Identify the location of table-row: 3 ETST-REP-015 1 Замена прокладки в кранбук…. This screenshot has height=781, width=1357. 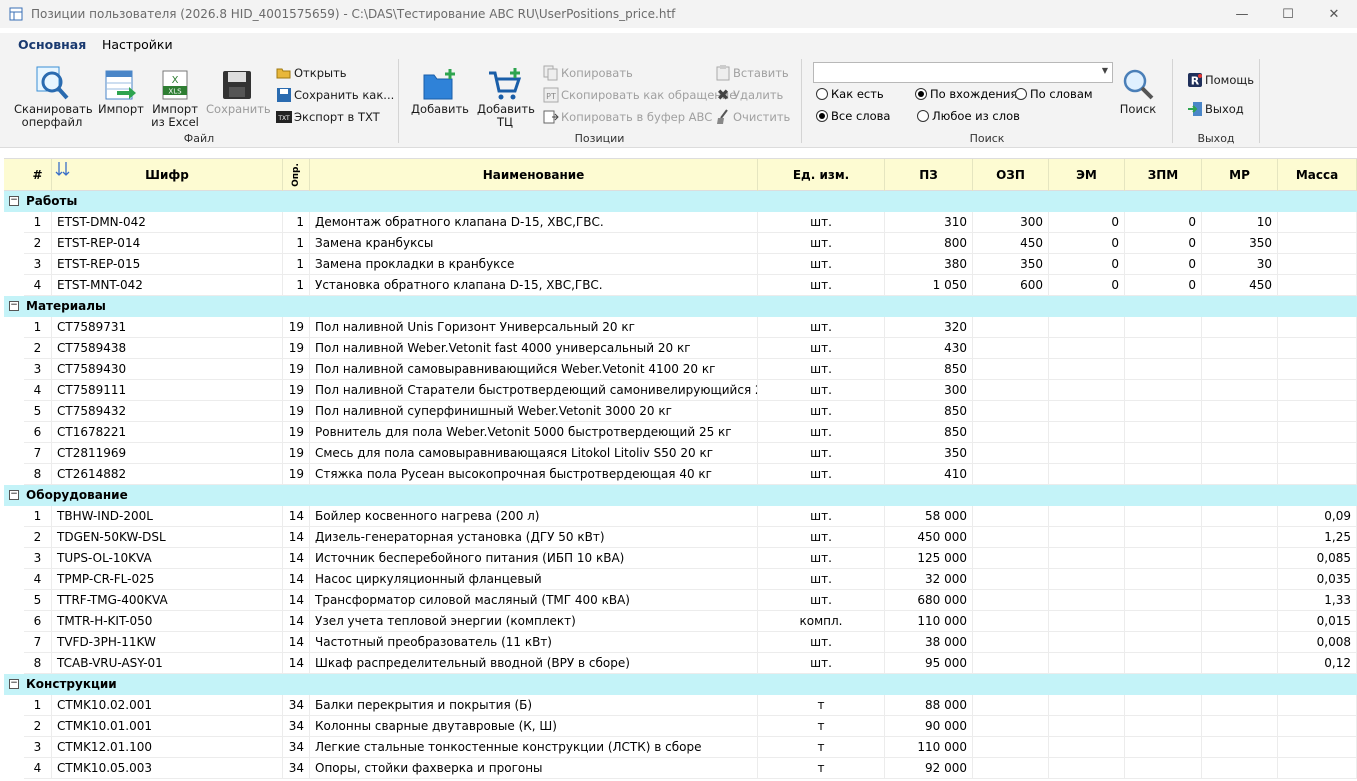
(680, 264).